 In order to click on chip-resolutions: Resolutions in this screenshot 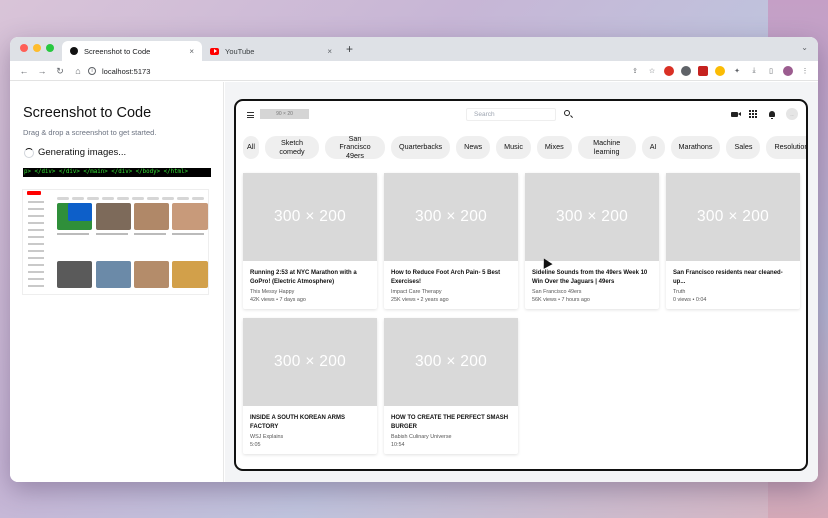, I will do `click(786, 147)`.